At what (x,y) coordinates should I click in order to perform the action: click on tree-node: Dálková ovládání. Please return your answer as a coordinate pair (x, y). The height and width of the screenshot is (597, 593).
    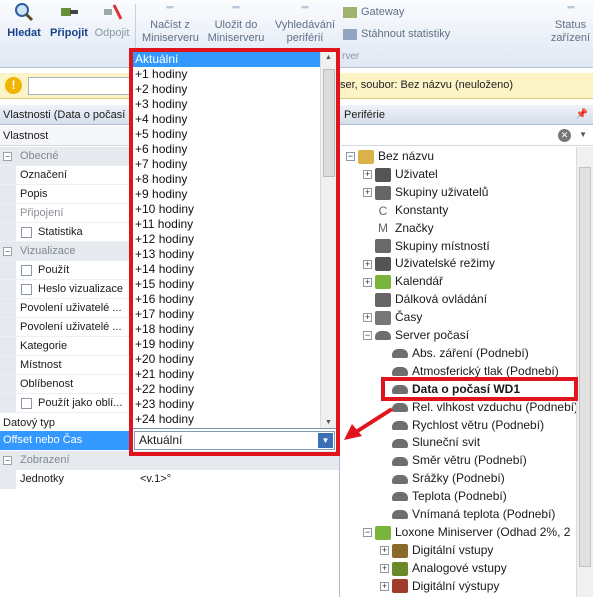
    Looking at the image, I should click on (425, 299).